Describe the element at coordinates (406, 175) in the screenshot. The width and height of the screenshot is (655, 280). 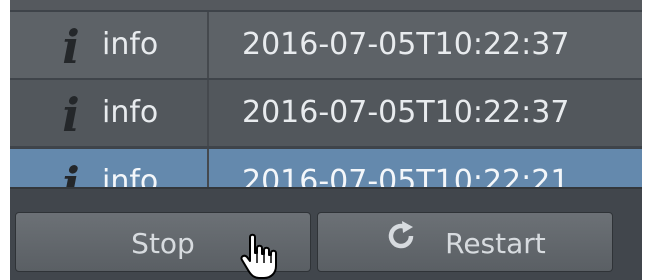
I see `timestamp-cell: 2016-07-05T10:22:21` at that location.